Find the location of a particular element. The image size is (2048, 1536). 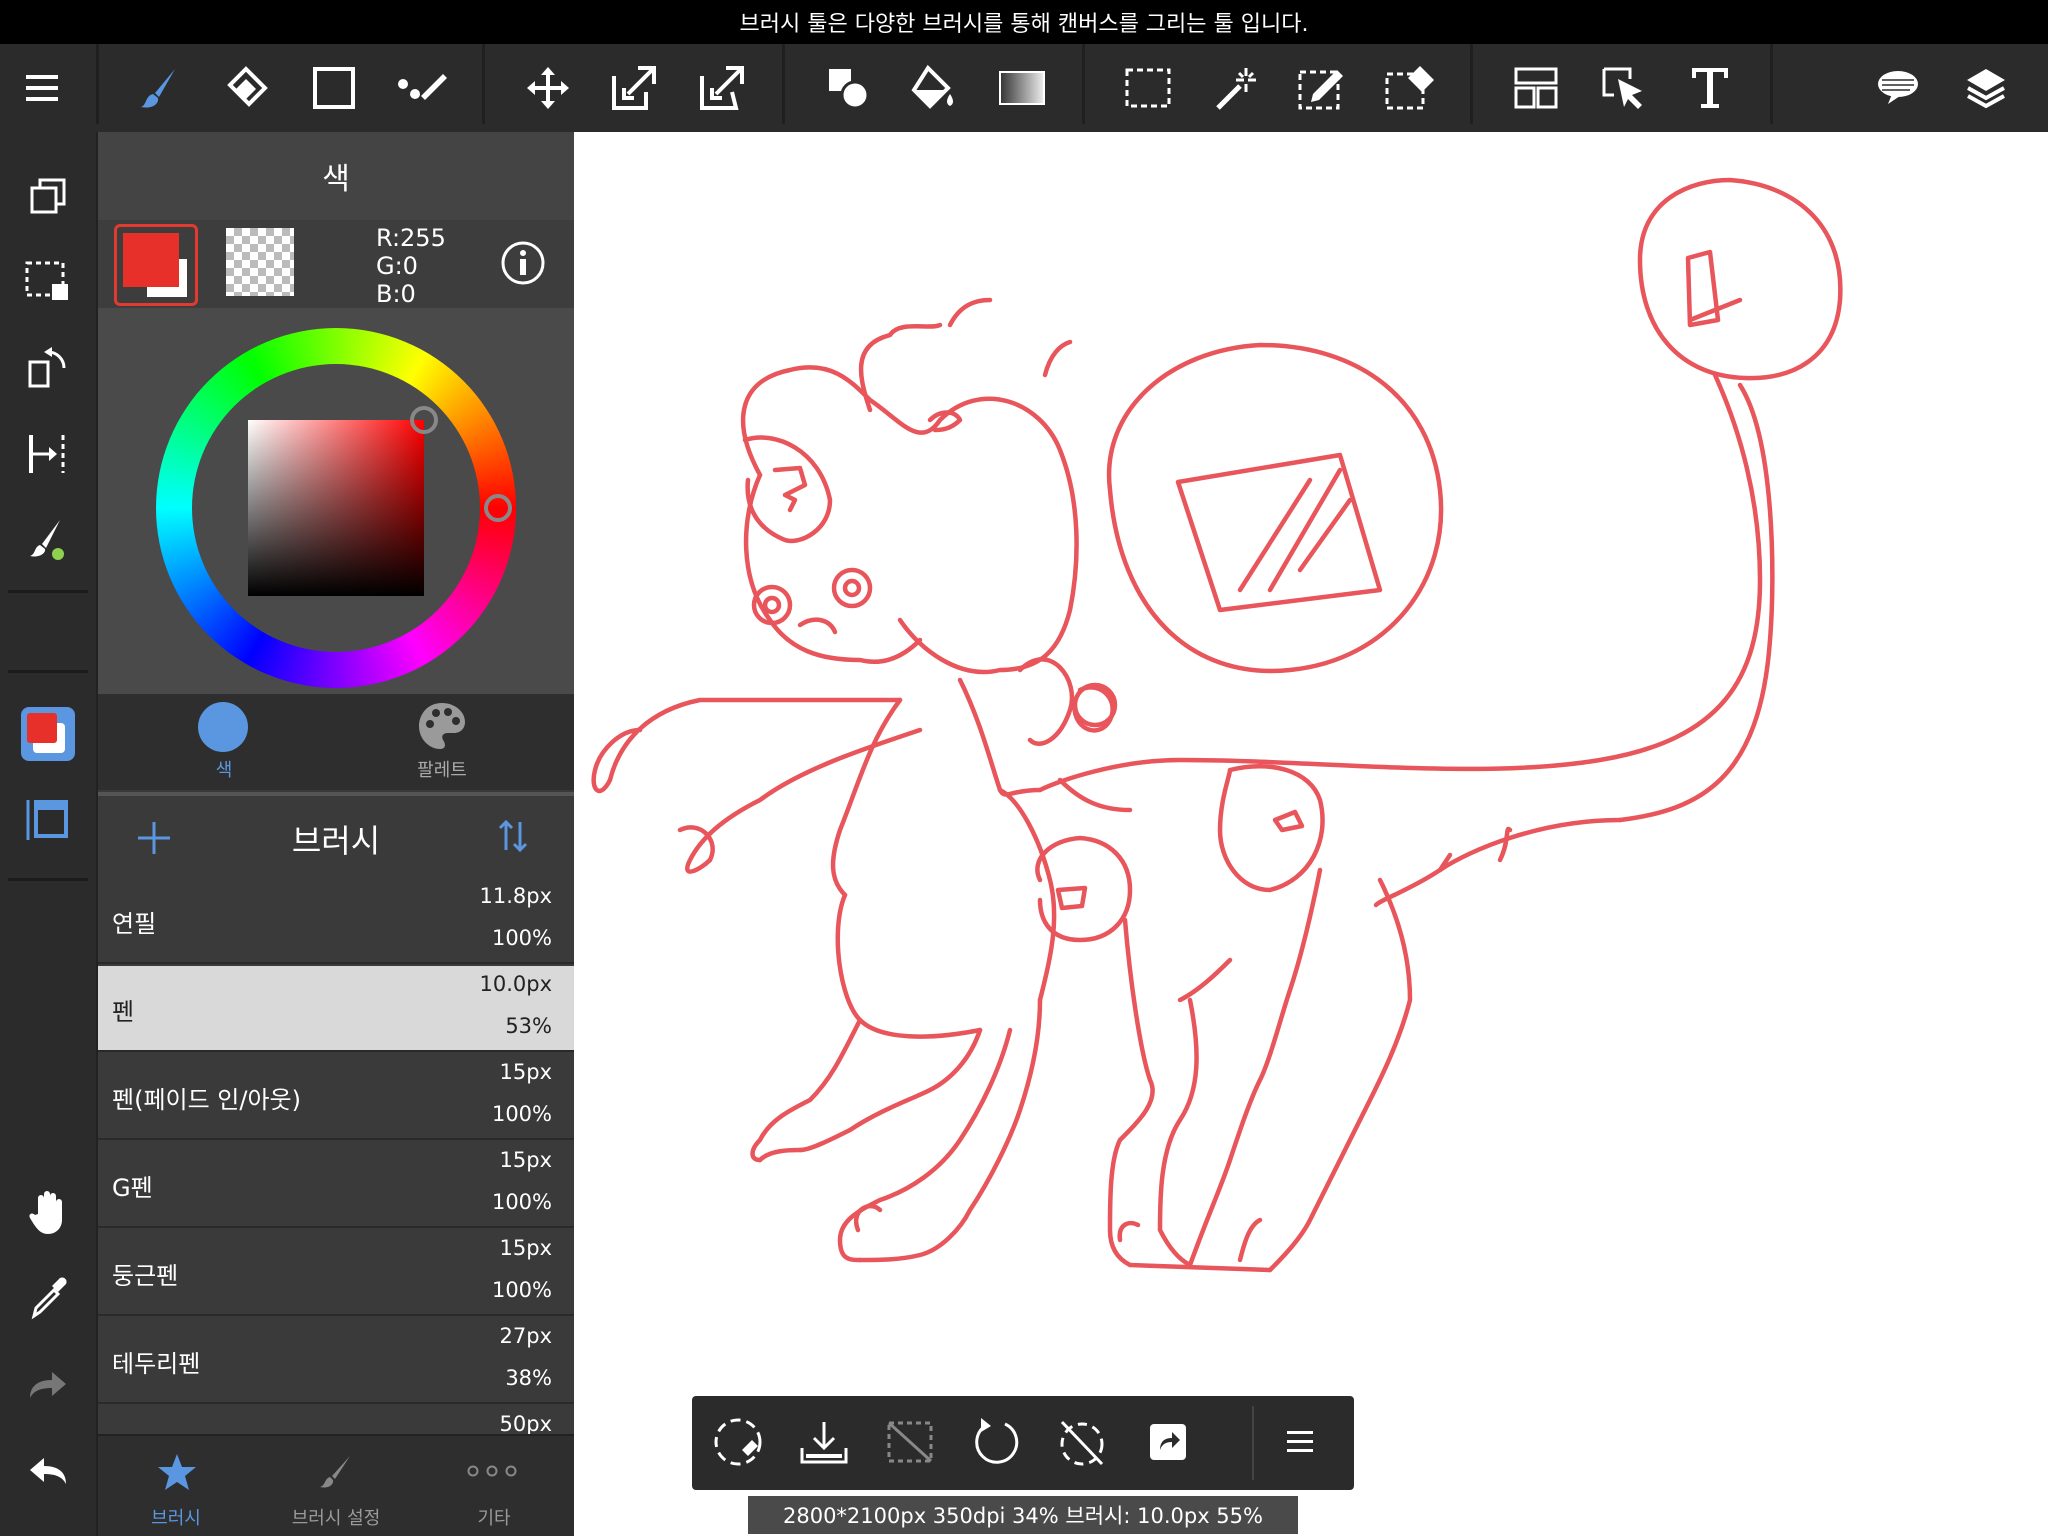

canvas-status-bar: 2800*2100px 350dpi 34% 브러시: 10.0px 55% is located at coordinates (1023, 1515).